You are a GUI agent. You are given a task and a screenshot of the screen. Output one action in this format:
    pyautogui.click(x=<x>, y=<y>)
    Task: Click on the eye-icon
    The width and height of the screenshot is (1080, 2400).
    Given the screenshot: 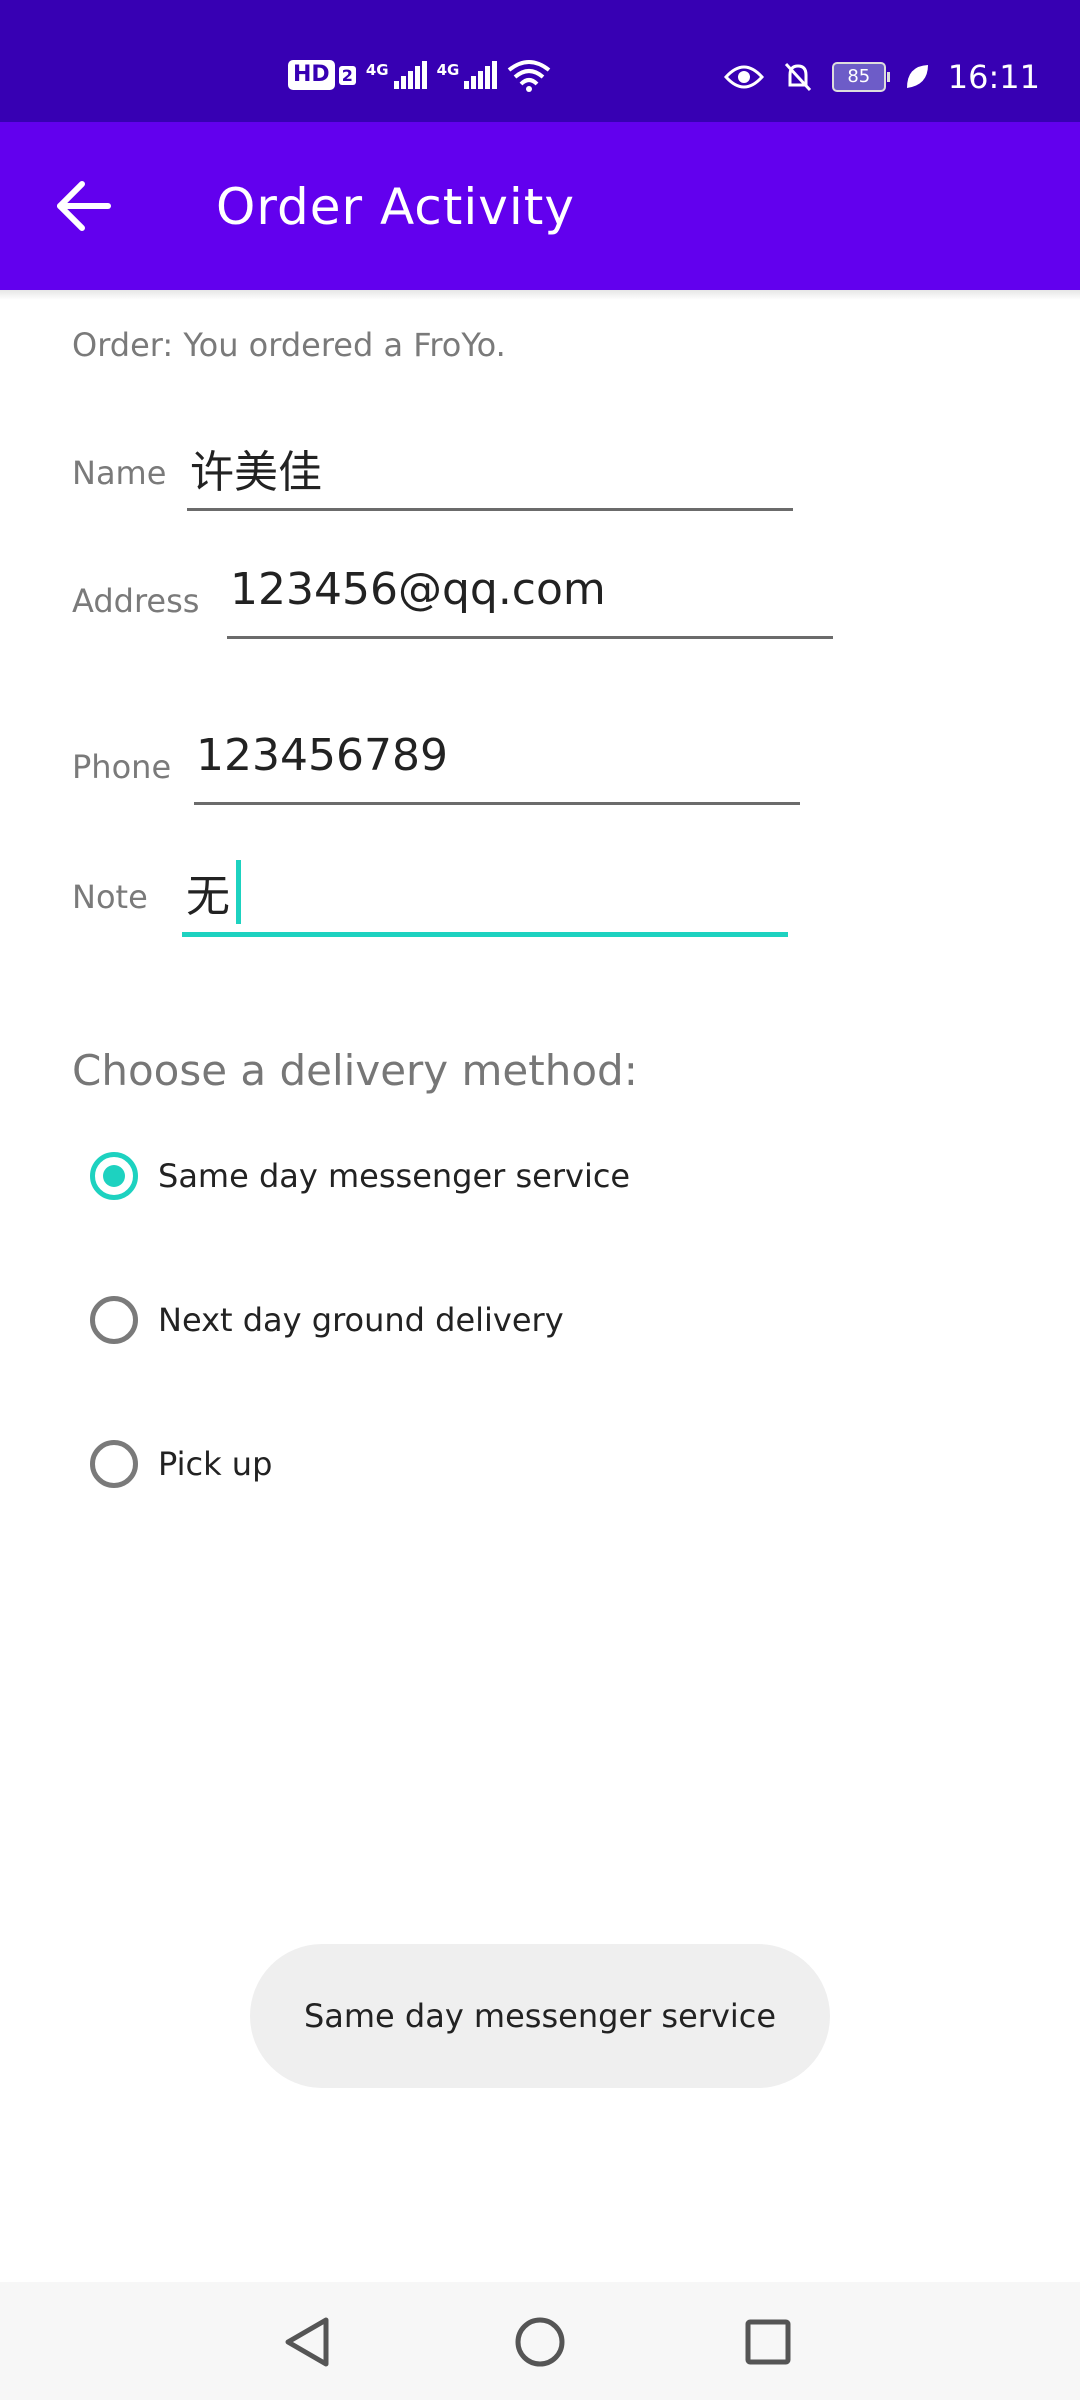 What is the action you would take?
    pyautogui.click(x=743, y=77)
    